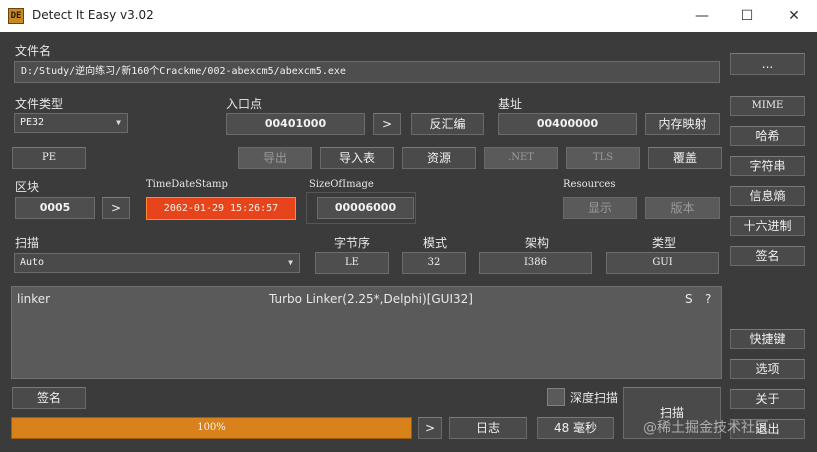 The image size is (817, 452). Describe the element at coordinates (767, 256) in the screenshot. I see `signatures-button: 签名` at that location.